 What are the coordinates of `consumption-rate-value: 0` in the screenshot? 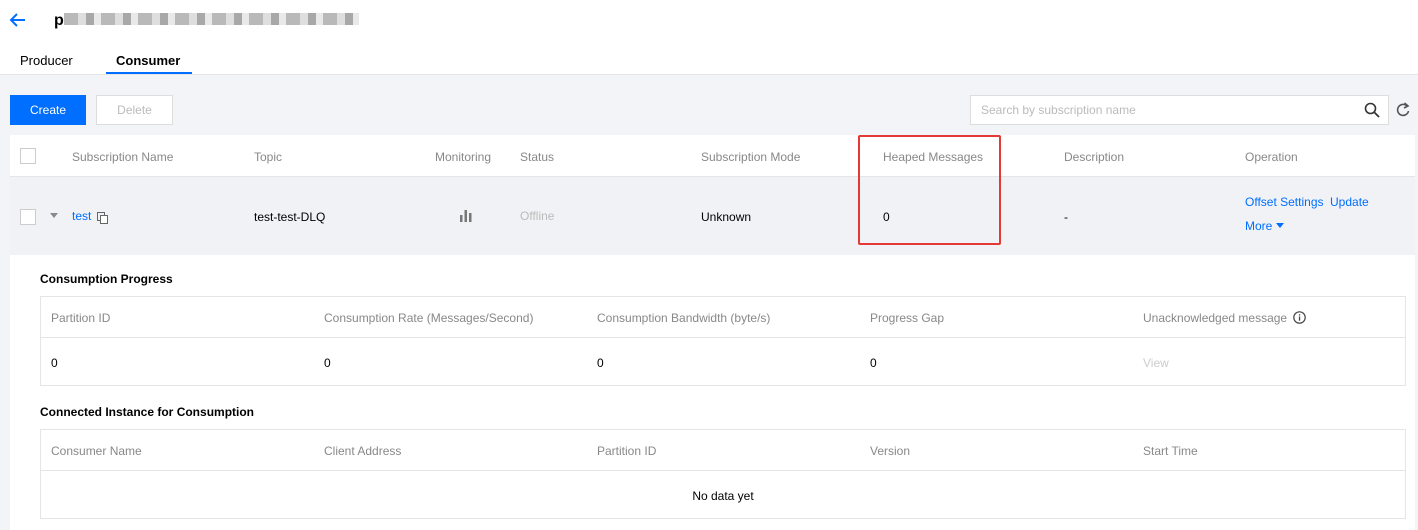 It's located at (327, 363).